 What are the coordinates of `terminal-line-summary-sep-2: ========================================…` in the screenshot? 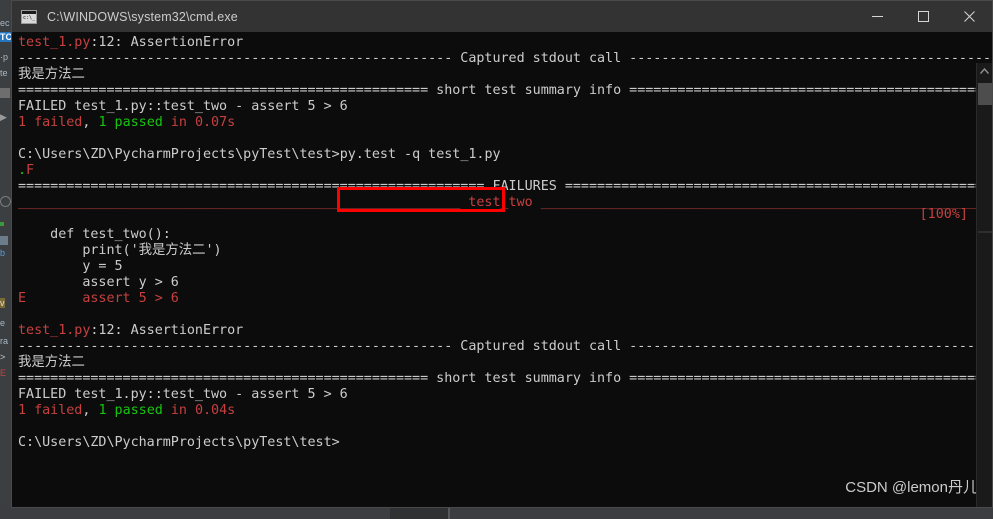 It's located at (505, 379).